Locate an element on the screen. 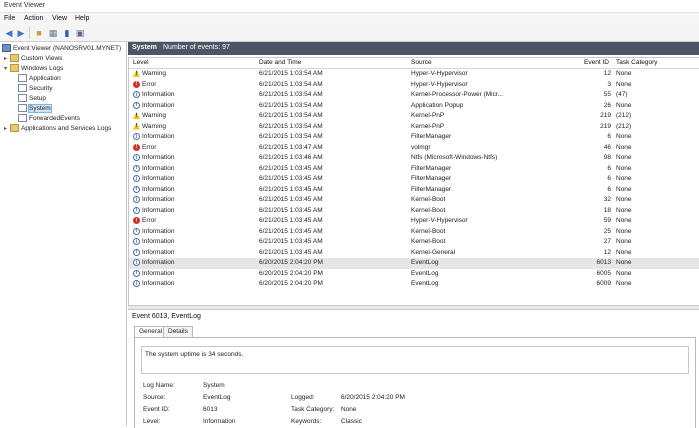 This screenshot has height=428, width=699. window-title: Event Viewer is located at coordinates (25, 5).